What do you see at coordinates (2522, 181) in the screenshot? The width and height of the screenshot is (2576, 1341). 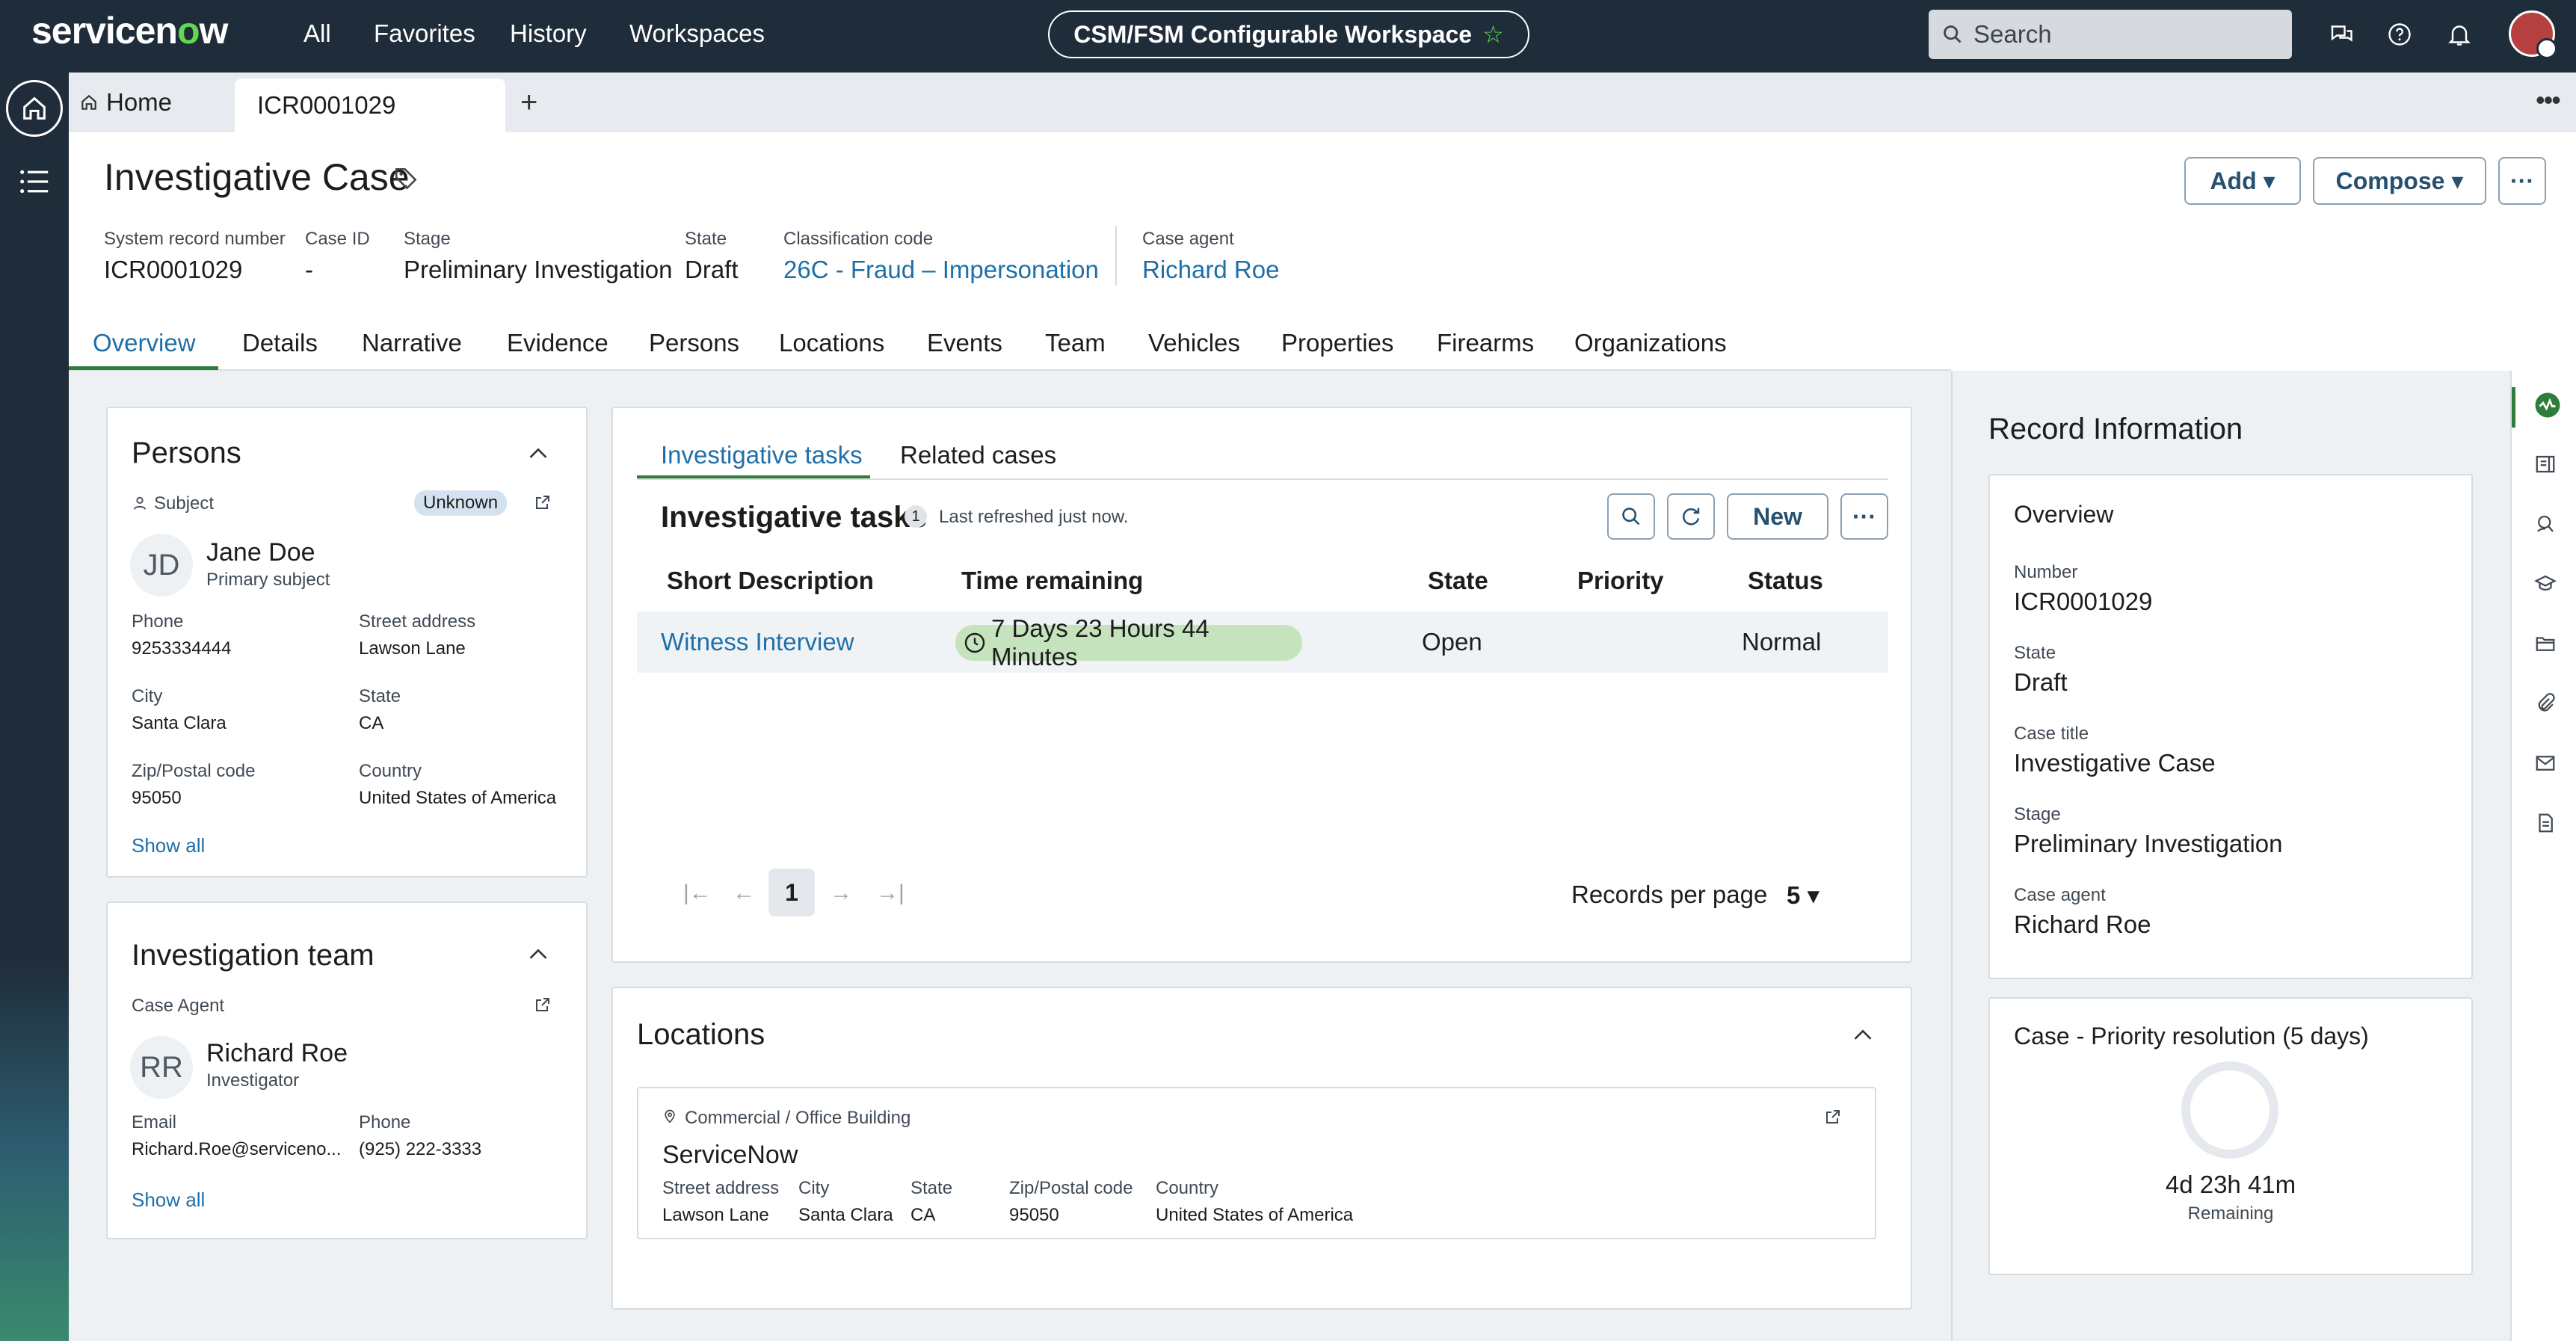 I see `header-more-button: ···` at bounding box center [2522, 181].